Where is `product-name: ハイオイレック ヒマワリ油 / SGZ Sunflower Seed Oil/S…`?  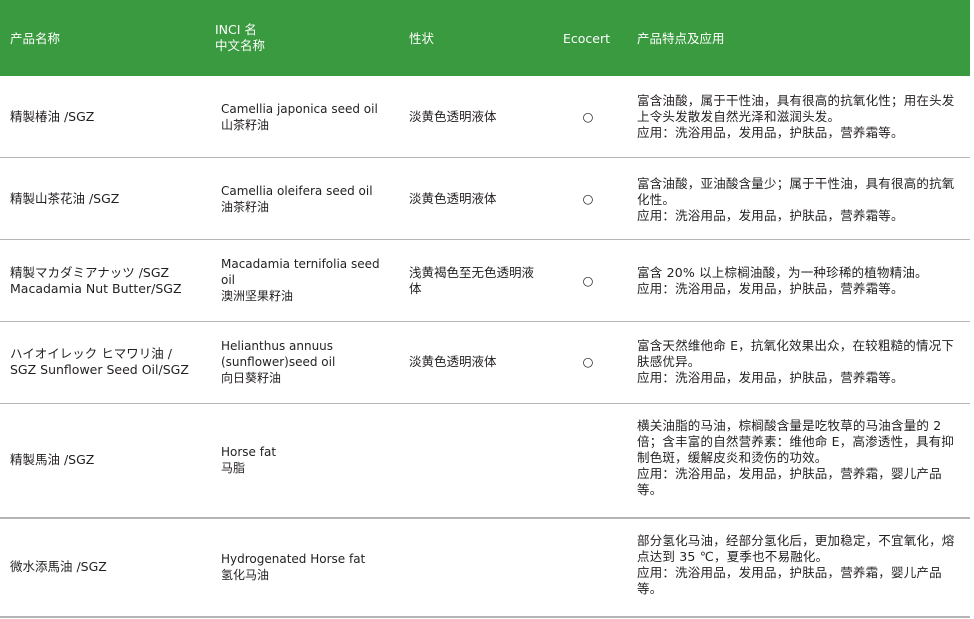
product-name: ハイオイレック ヒマワリ油 / SGZ Sunflower Seed Oil/S… is located at coordinates (99, 361).